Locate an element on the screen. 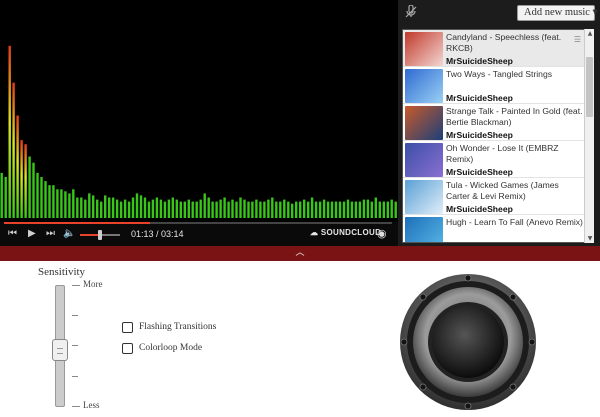  volume-knob is located at coordinates (100, 235).